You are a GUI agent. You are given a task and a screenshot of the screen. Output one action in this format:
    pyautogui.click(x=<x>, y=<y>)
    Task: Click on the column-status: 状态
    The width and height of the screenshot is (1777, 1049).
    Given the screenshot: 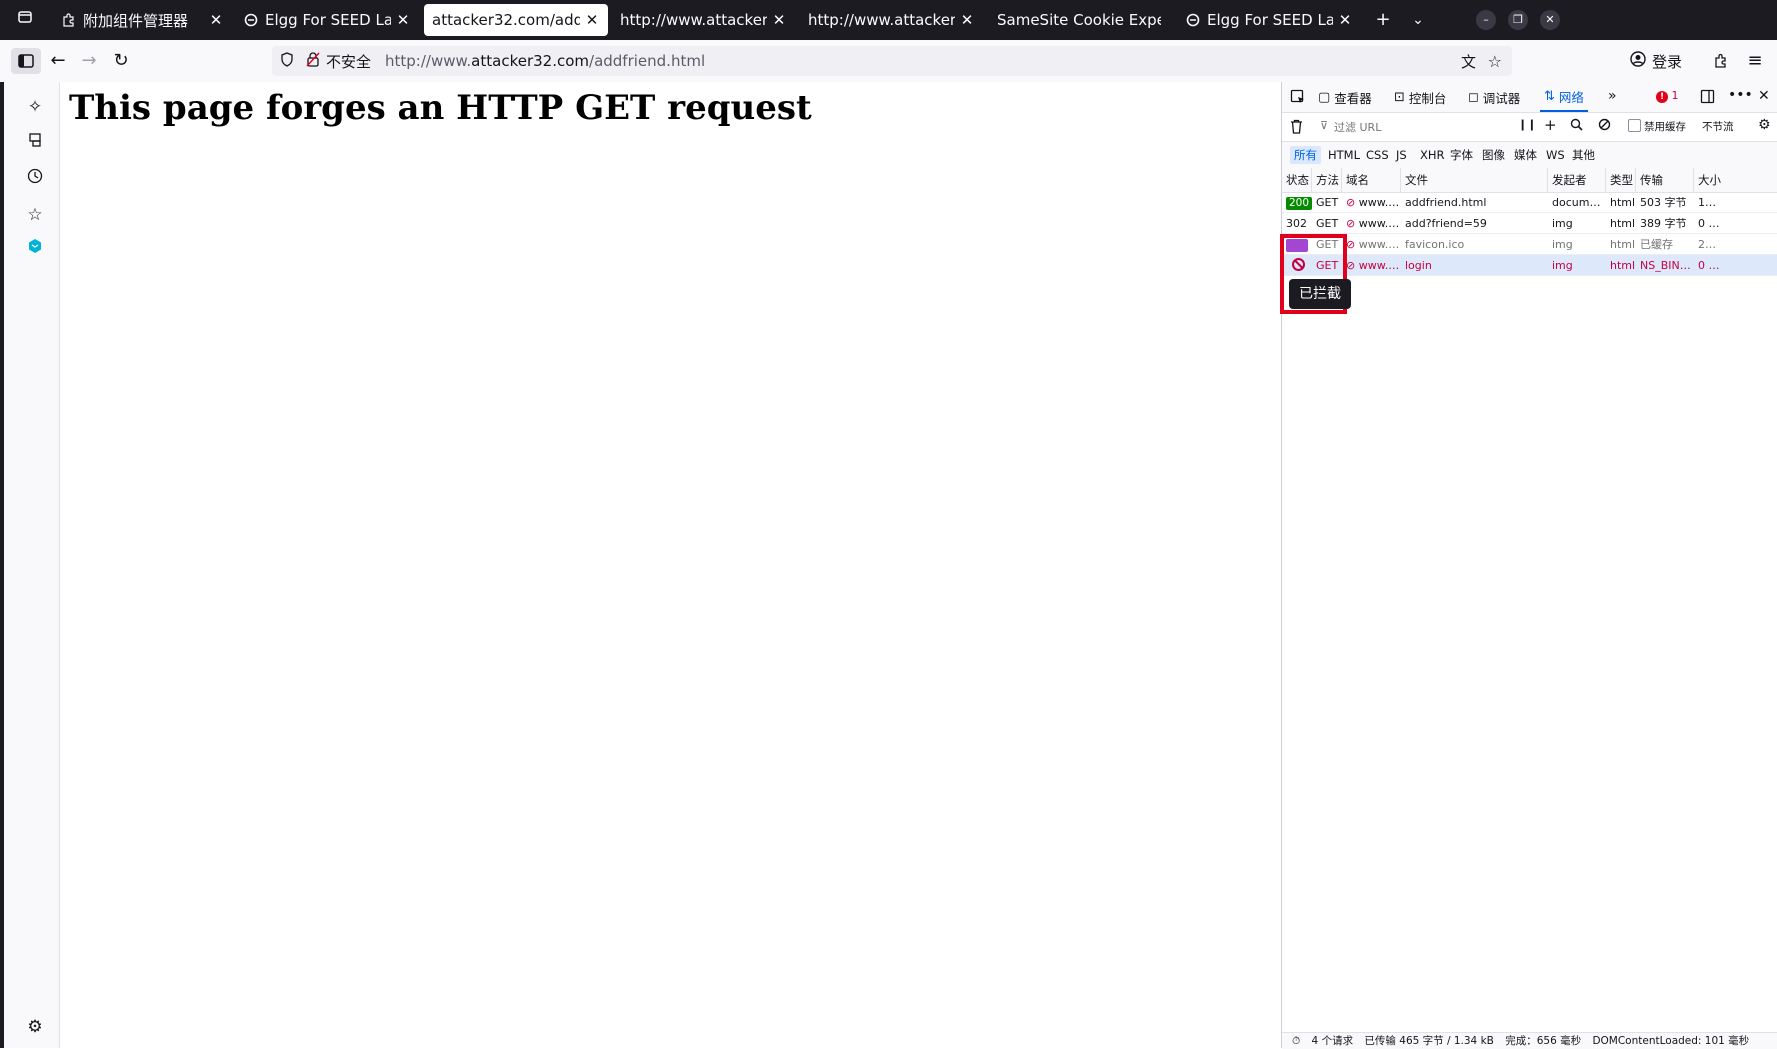 What is the action you would take?
    pyautogui.click(x=1297, y=180)
    